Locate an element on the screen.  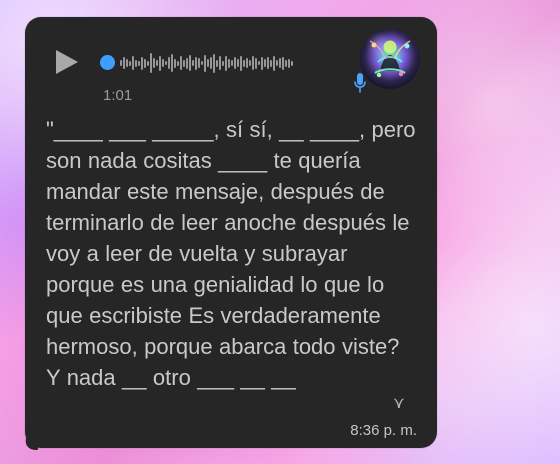
audio-waveform is located at coordinates (237, 63).